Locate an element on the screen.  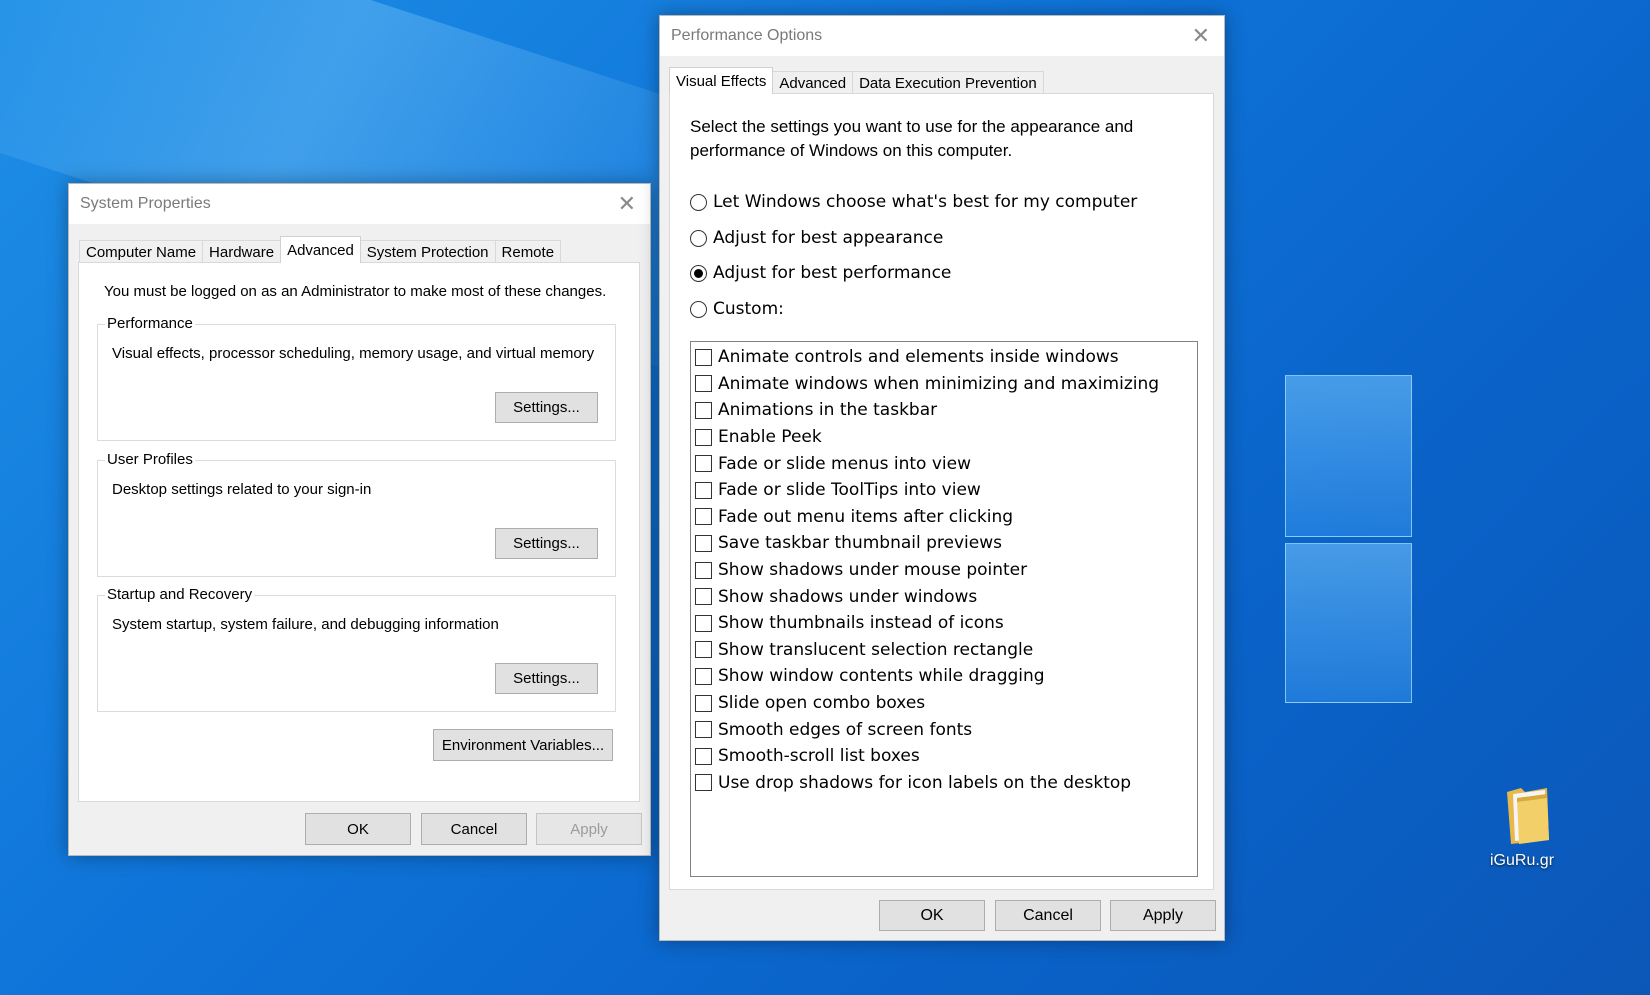
effect-item: Show thumbnails instead of icons is located at coordinates (944, 623).